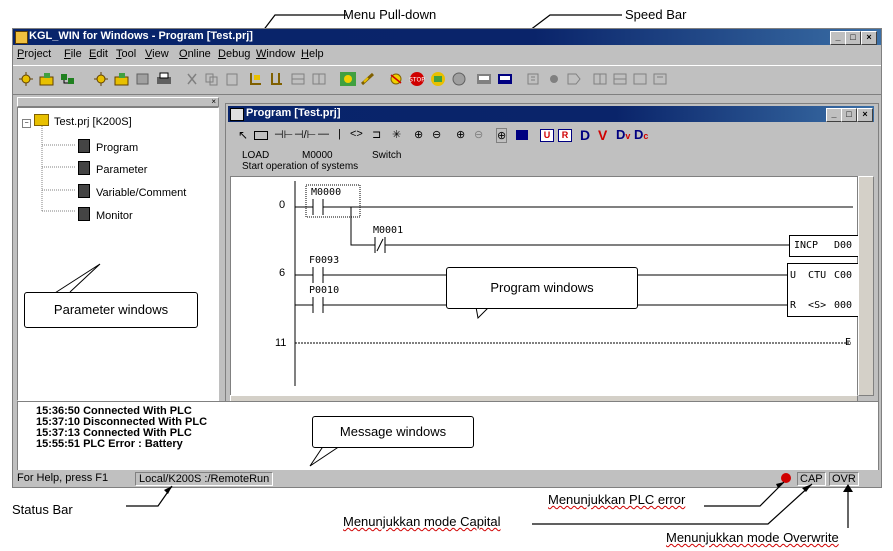 Image resolution: width=893 pixels, height=551 pixels. Describe the element at coordinates (478, 134) in the screenshot. I see `zoom-prev-icon: ⊖` at that location.